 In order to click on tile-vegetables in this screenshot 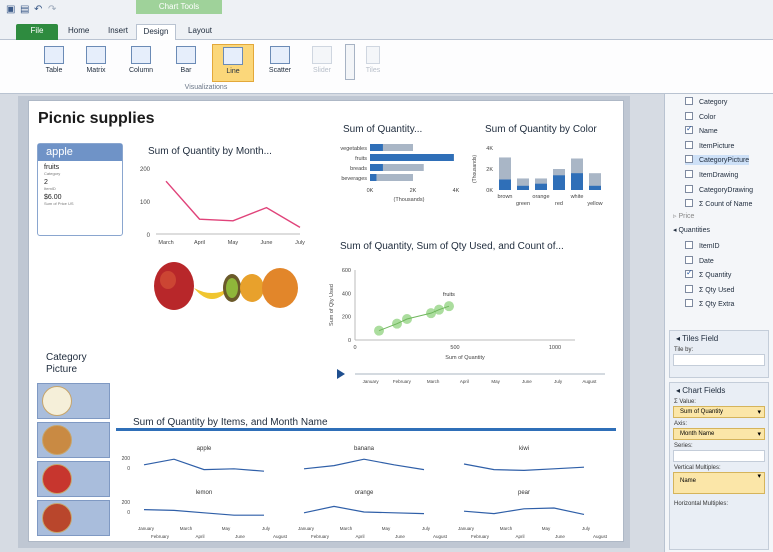, I will do `click(73, 518)`.